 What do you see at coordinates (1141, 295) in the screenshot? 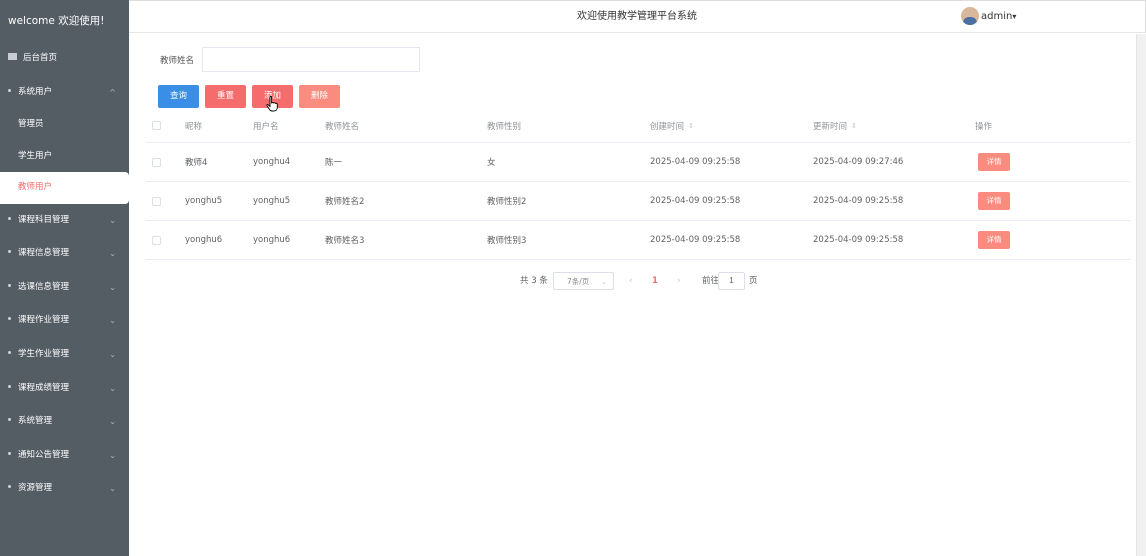
I see `vertical-scrollbar` at bounding box center [1141, 295].